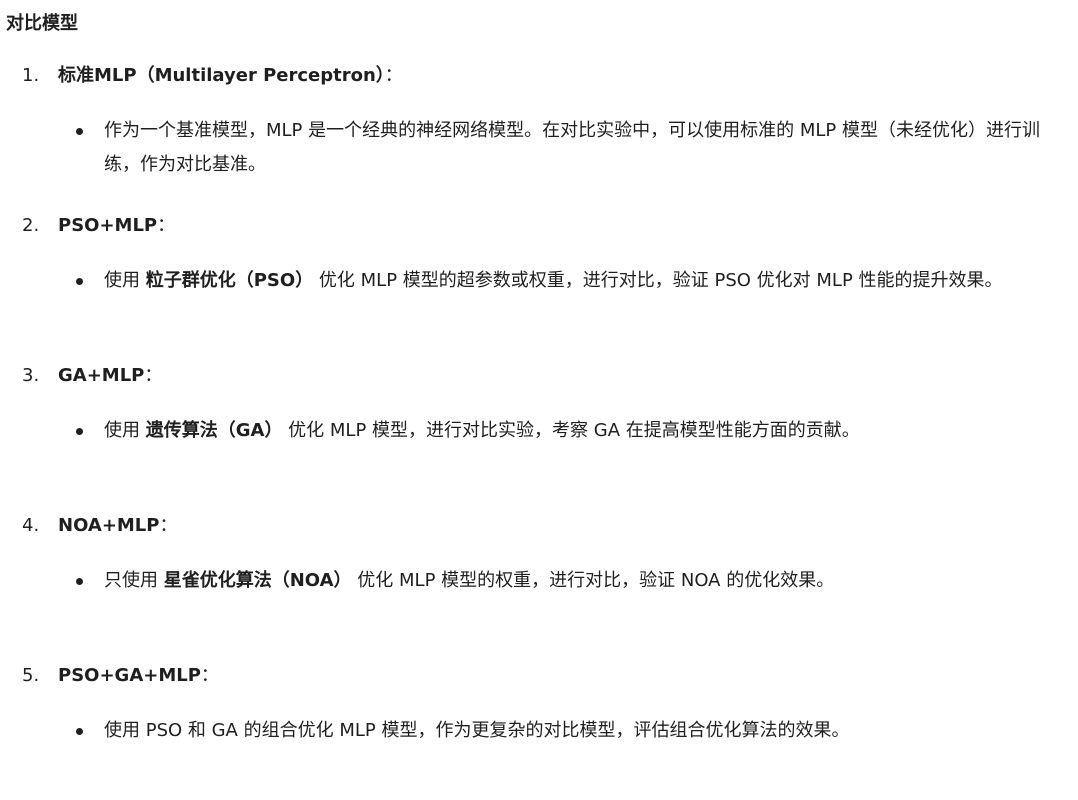 This screenshot has height=800, width=1078. I want to click on item-heading: 1. 标准MLP（Multilayer Perceptron）：, so click(212, 76).